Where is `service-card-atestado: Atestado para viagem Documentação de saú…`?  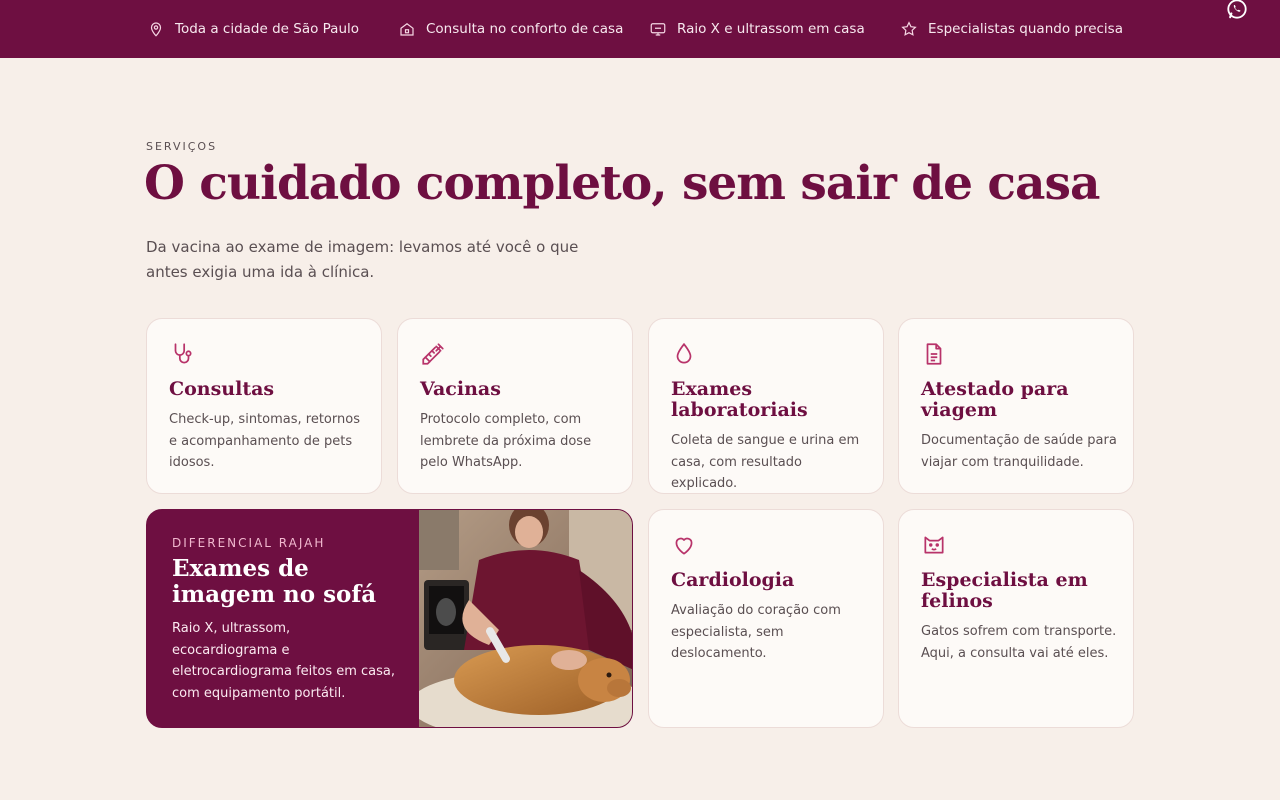
service-card-atestado: Atestado para viagem Documentação de saú… is located at coordinates (1016, 406).